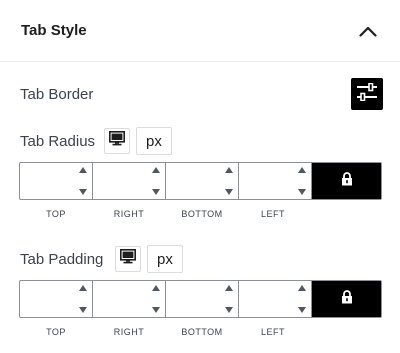 The image size is (400, 353). Describe the element at coordinates (47, 181) in the screenshot. I see `tab-radius-top-input` at that location.